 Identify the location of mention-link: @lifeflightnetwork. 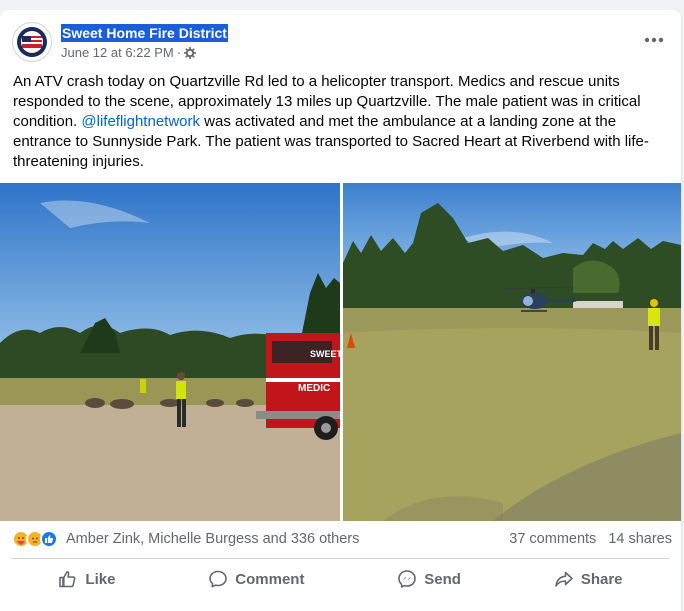
(140, 121).